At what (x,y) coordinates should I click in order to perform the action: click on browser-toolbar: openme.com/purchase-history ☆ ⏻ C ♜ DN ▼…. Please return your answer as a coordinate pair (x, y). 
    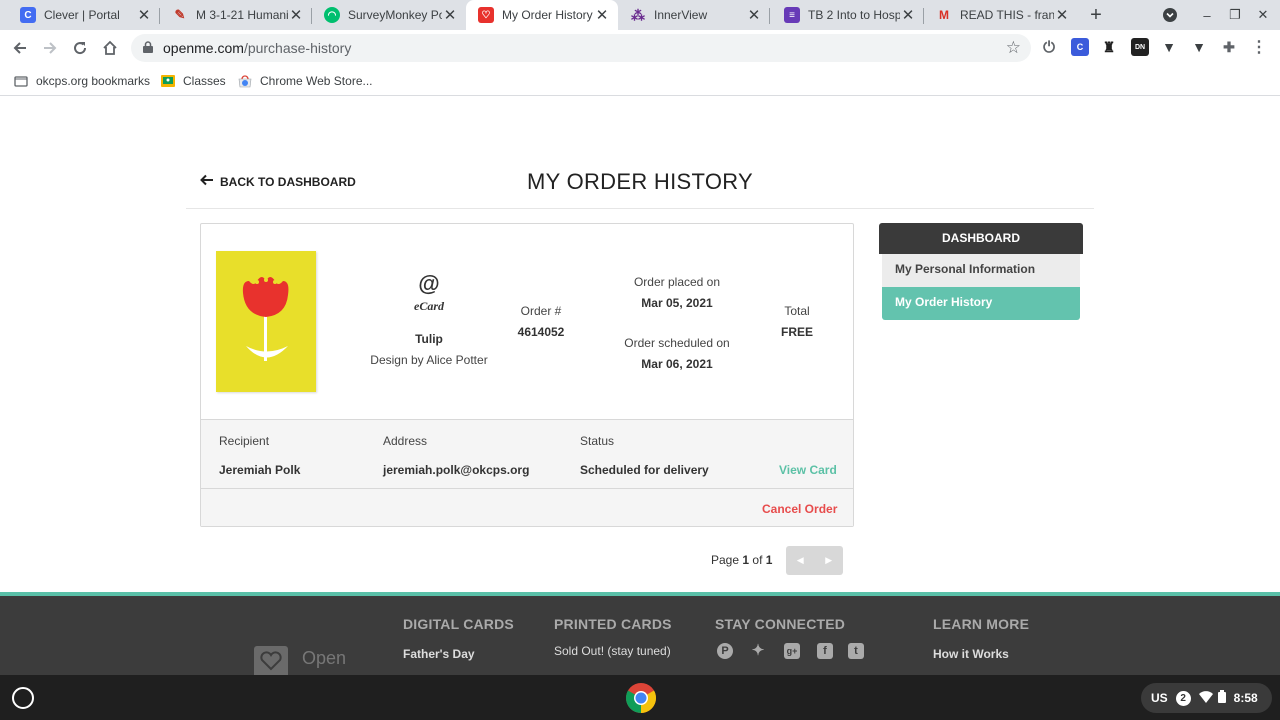
    Looking at the image, I should click on (640, 48).